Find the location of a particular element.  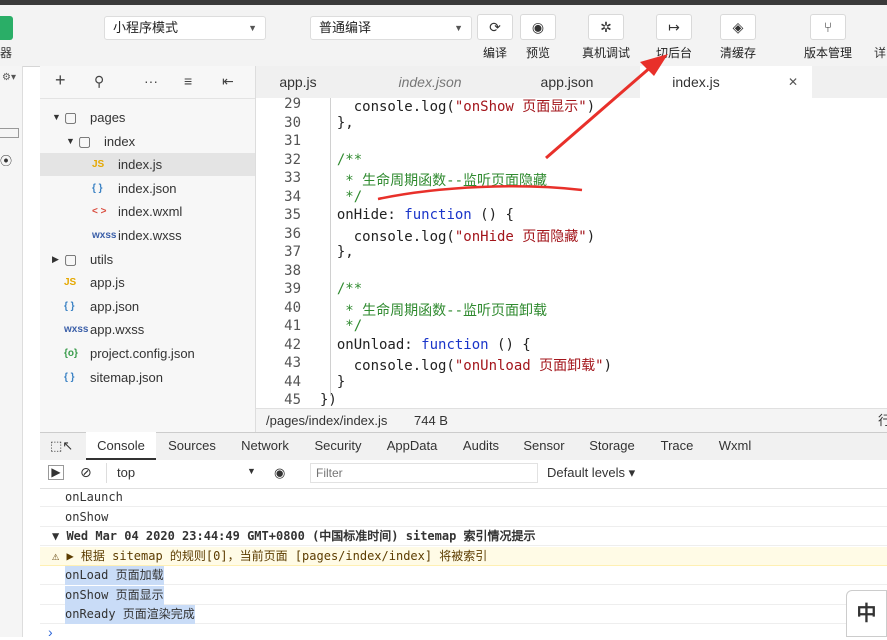

inspect-icon: ⬚↖ is located at coordinates (61, 446).